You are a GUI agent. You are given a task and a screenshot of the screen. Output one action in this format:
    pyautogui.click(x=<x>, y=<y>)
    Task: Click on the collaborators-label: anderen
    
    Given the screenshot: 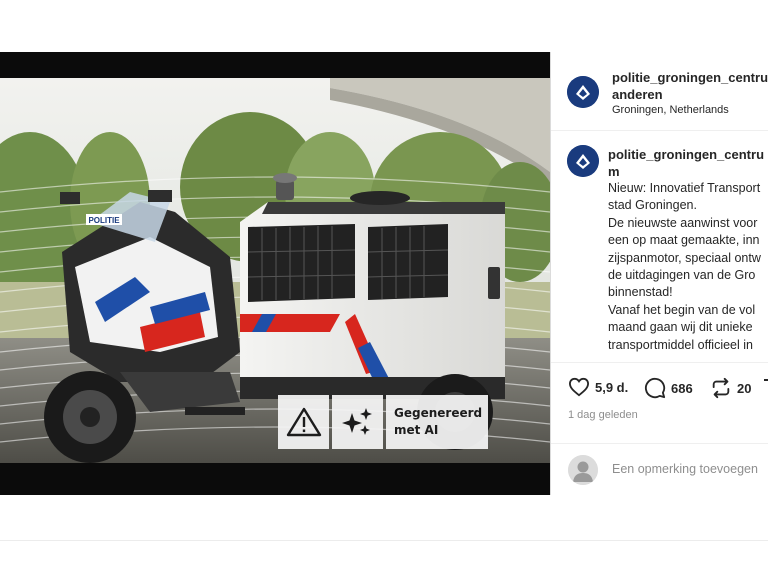 What is the action you would take?
    pyautogui.click(x=637, y=94)
    